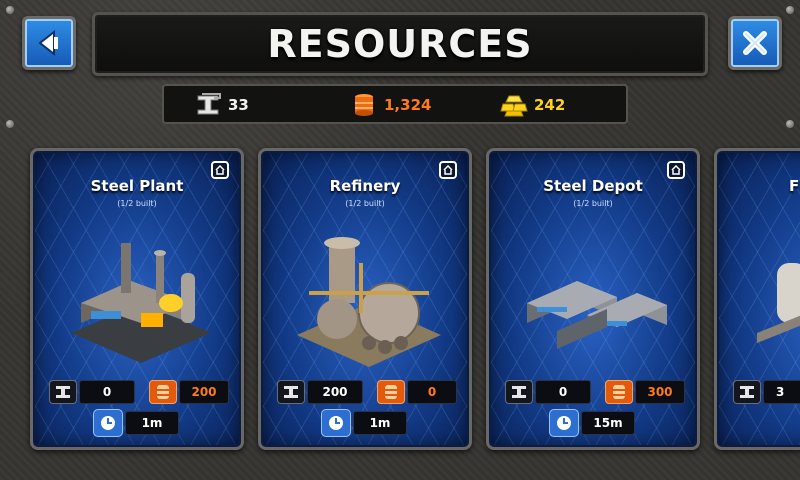 The height and width of the screenshot is (480, 800). I want to click on oil-cost: 0, so click(432, 392).